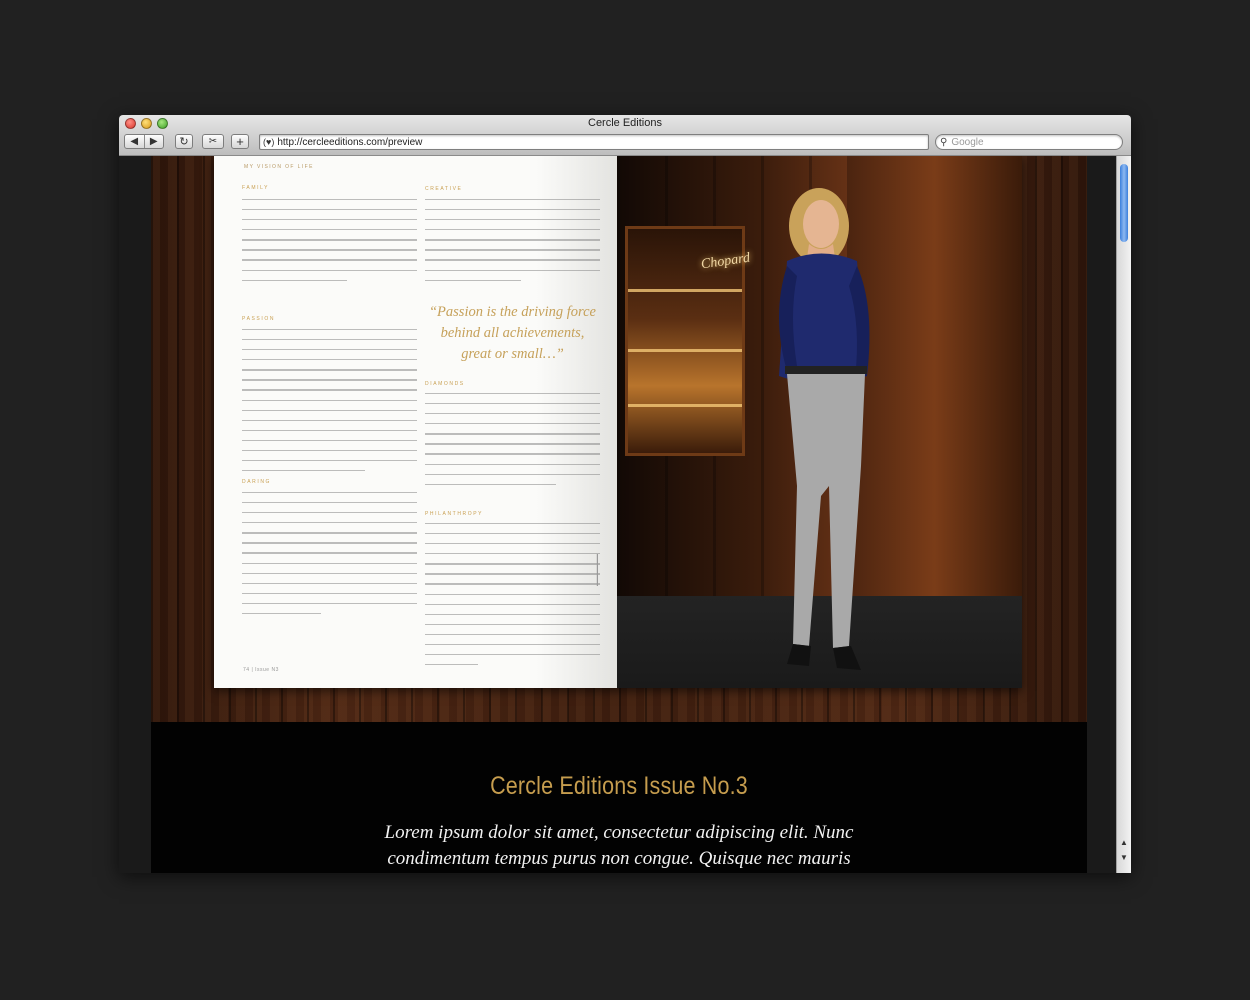  Describe the element at coordinates (444, 189) in the screenshot. I see `section-heading-creative: CREATIVE` at that location.